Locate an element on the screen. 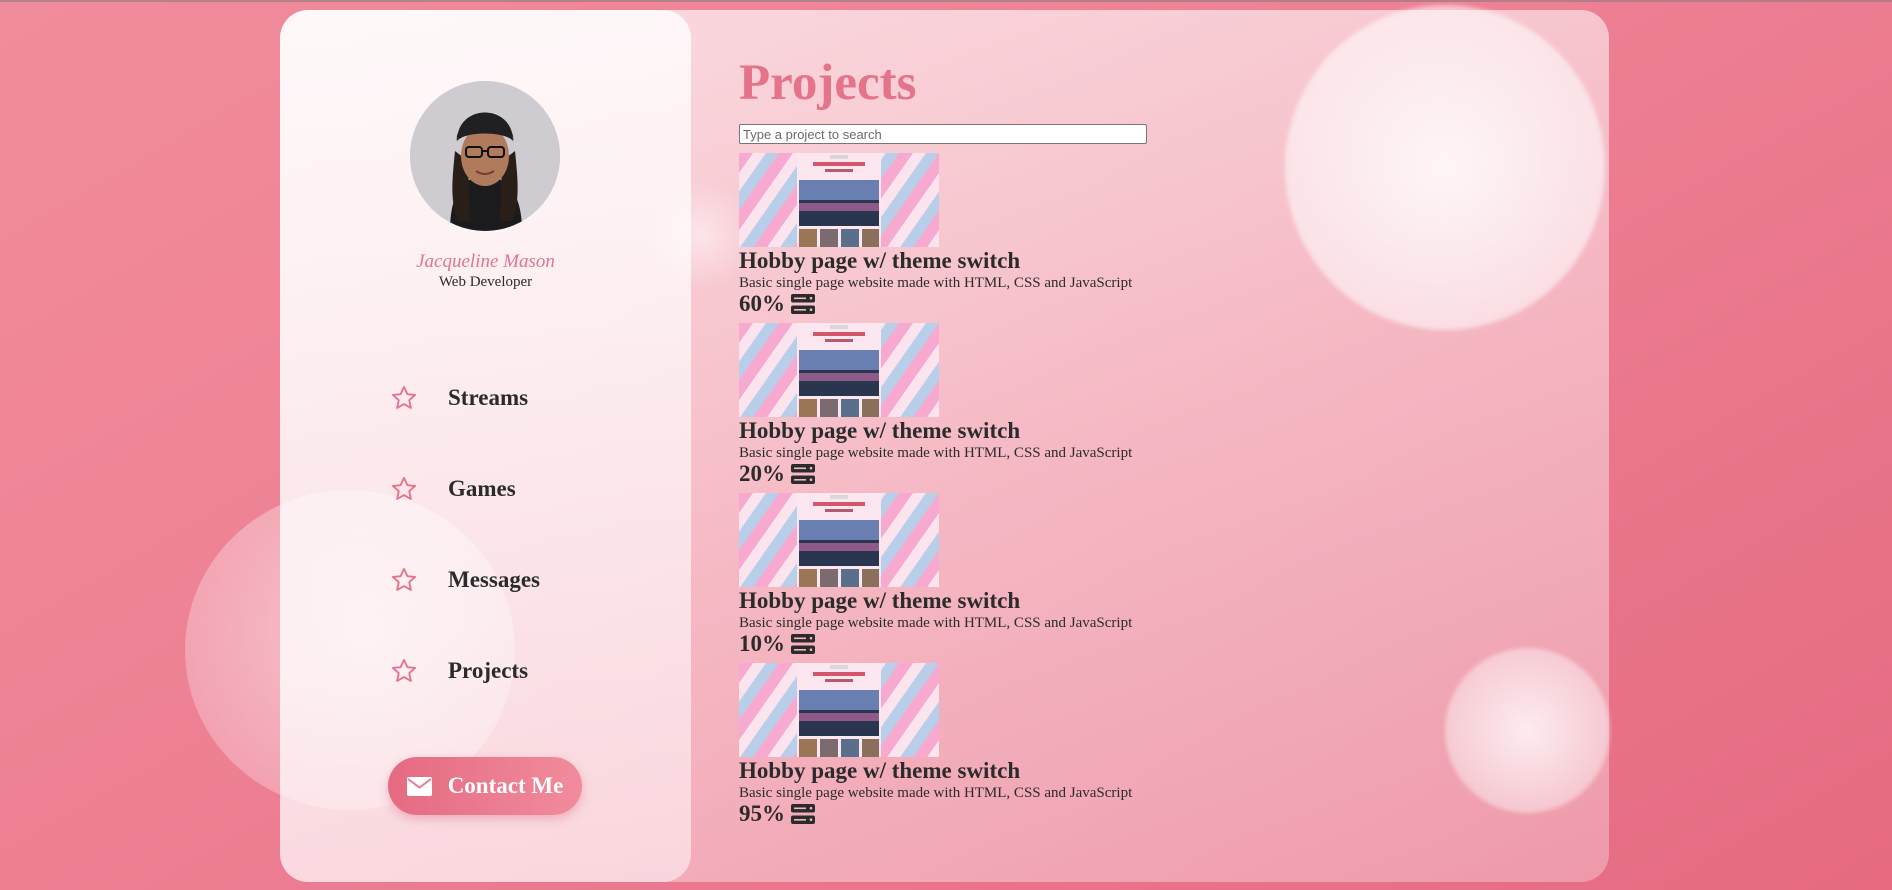  contact-me-button: Contact Me is located at coordinates (485, 786).